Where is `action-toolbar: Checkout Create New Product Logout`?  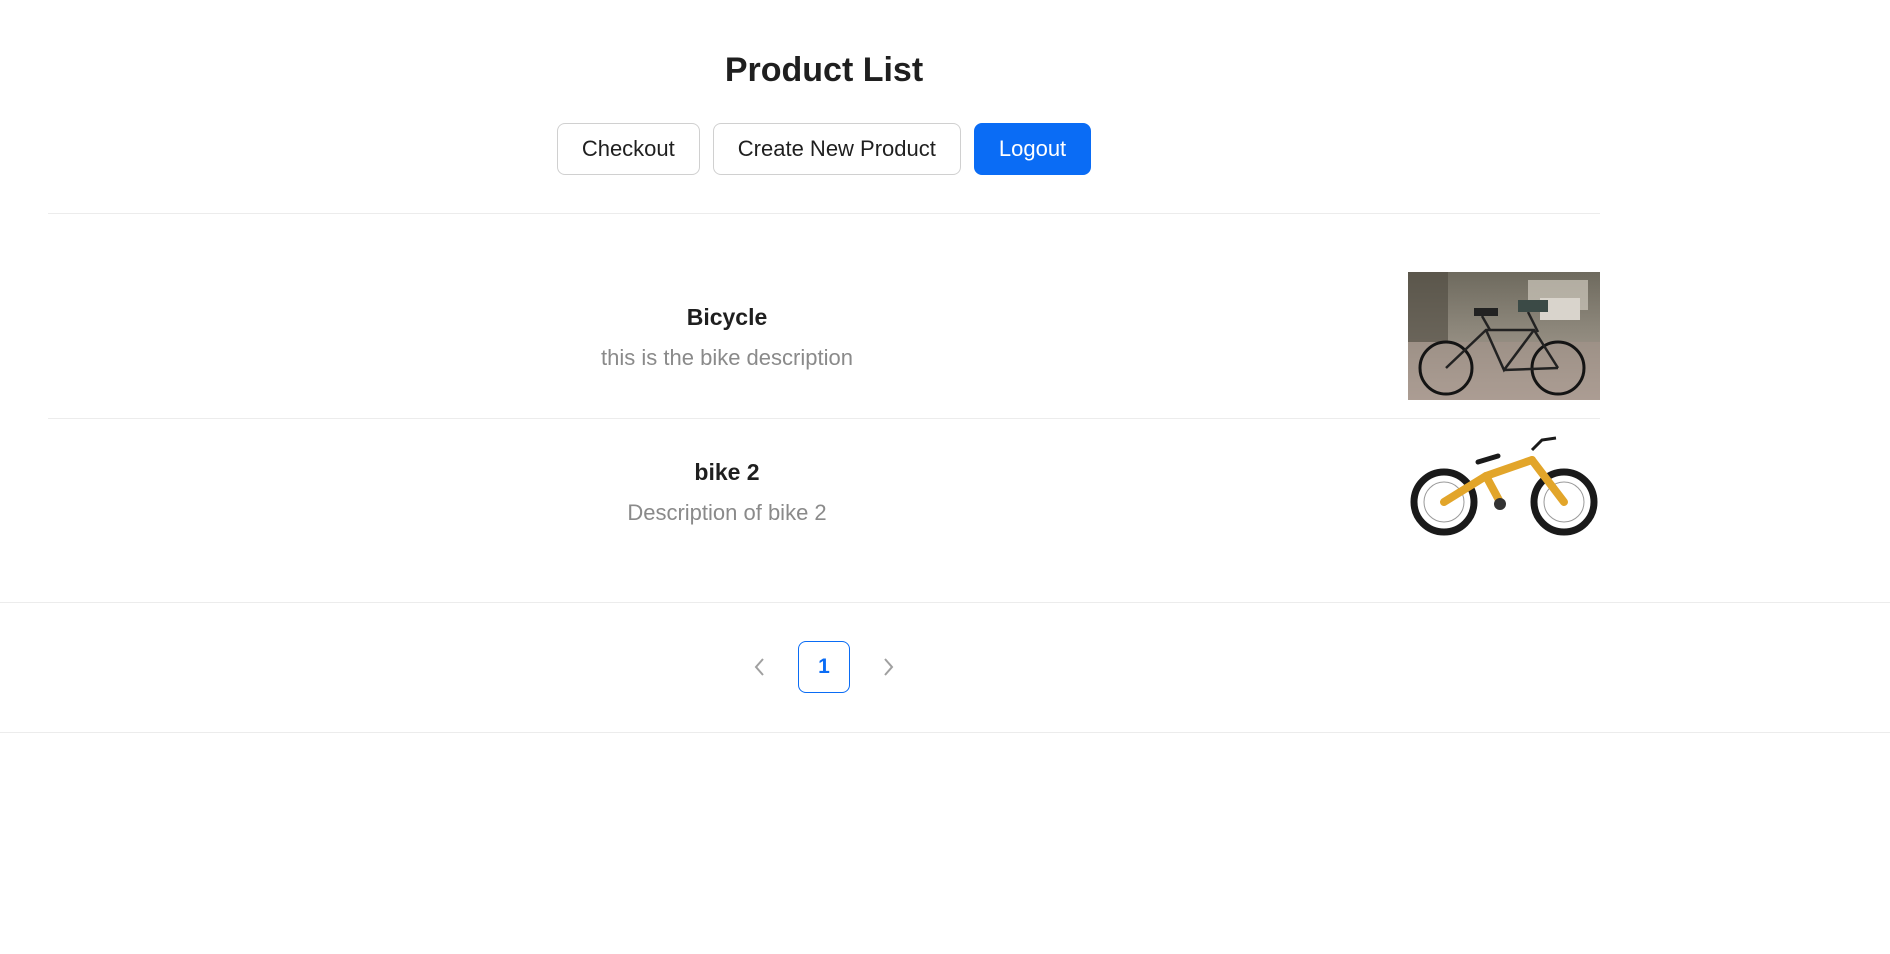 action-toolbar: Checkout Create New Product Logout is located at coordinates (824, 149).